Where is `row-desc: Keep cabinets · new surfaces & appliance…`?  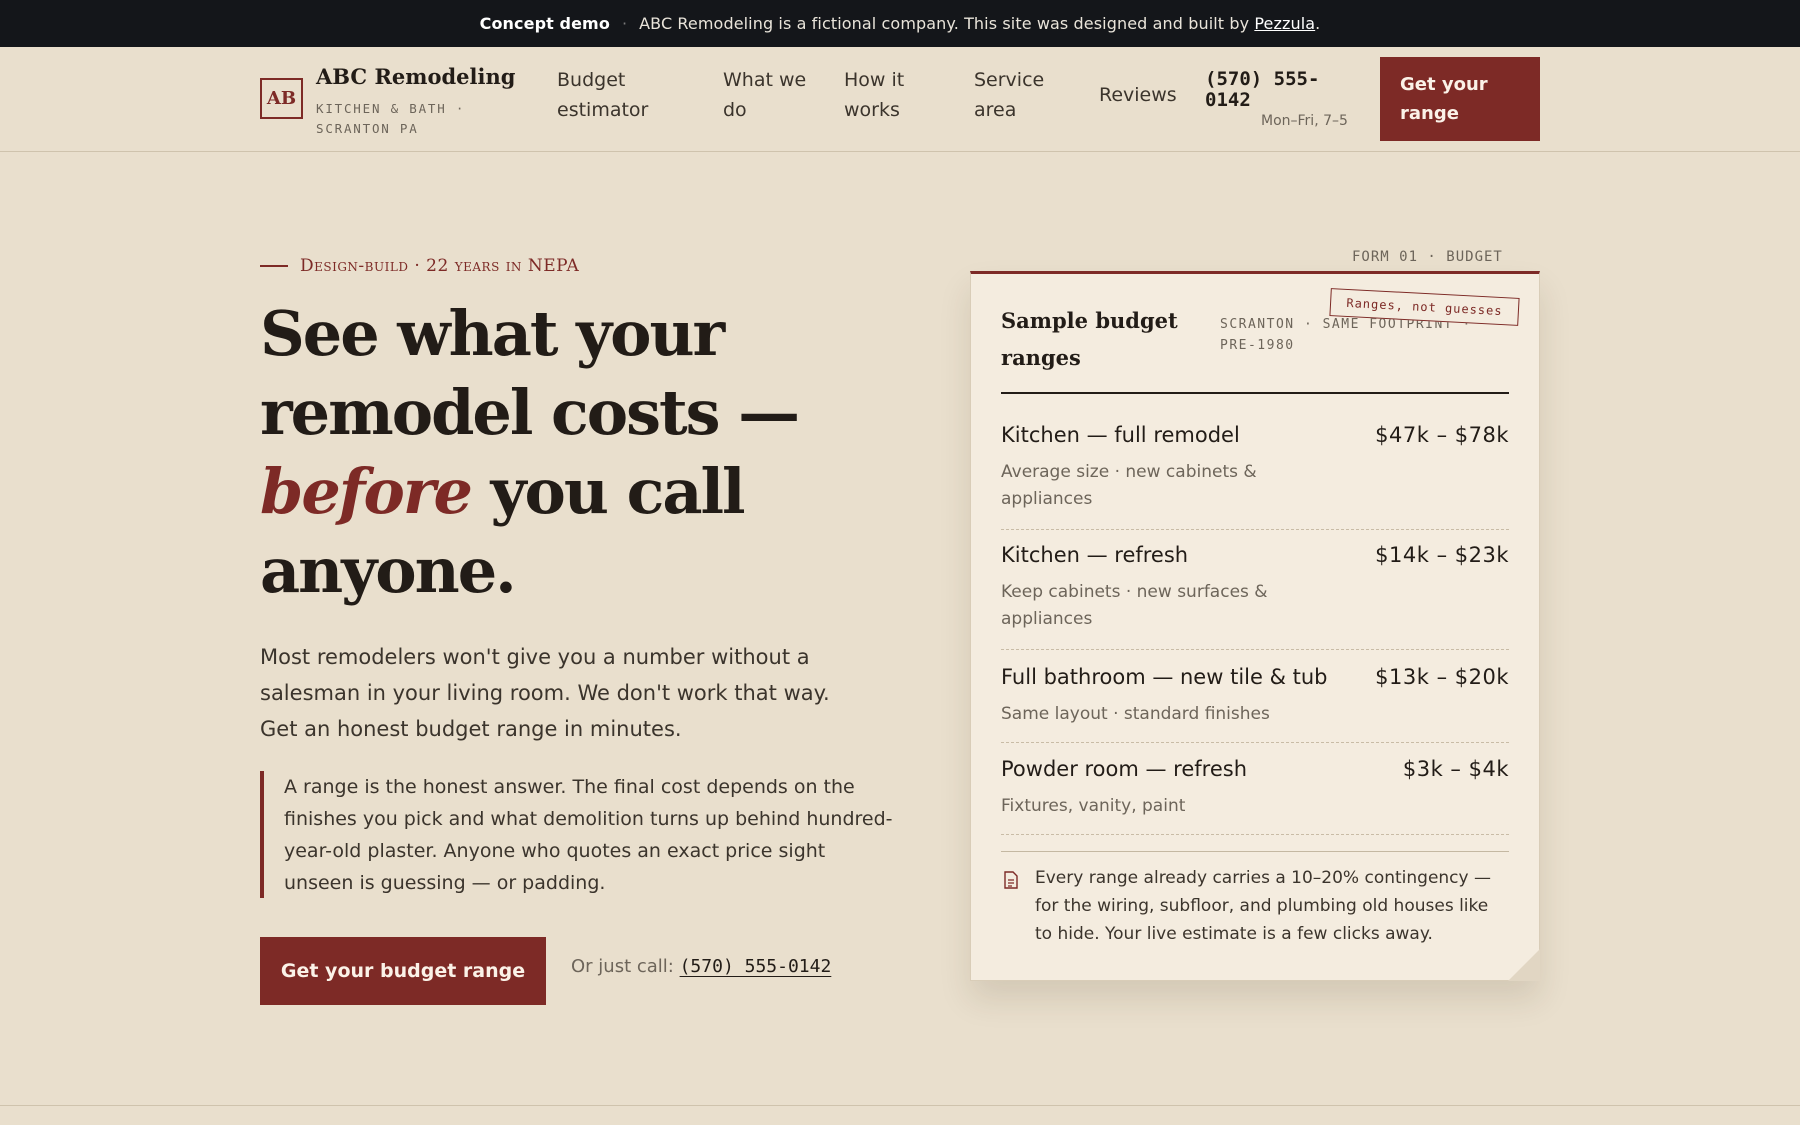
row-desc: Keep cabinets · new surfaces & appliance… is located at coordinates (1134, 605).